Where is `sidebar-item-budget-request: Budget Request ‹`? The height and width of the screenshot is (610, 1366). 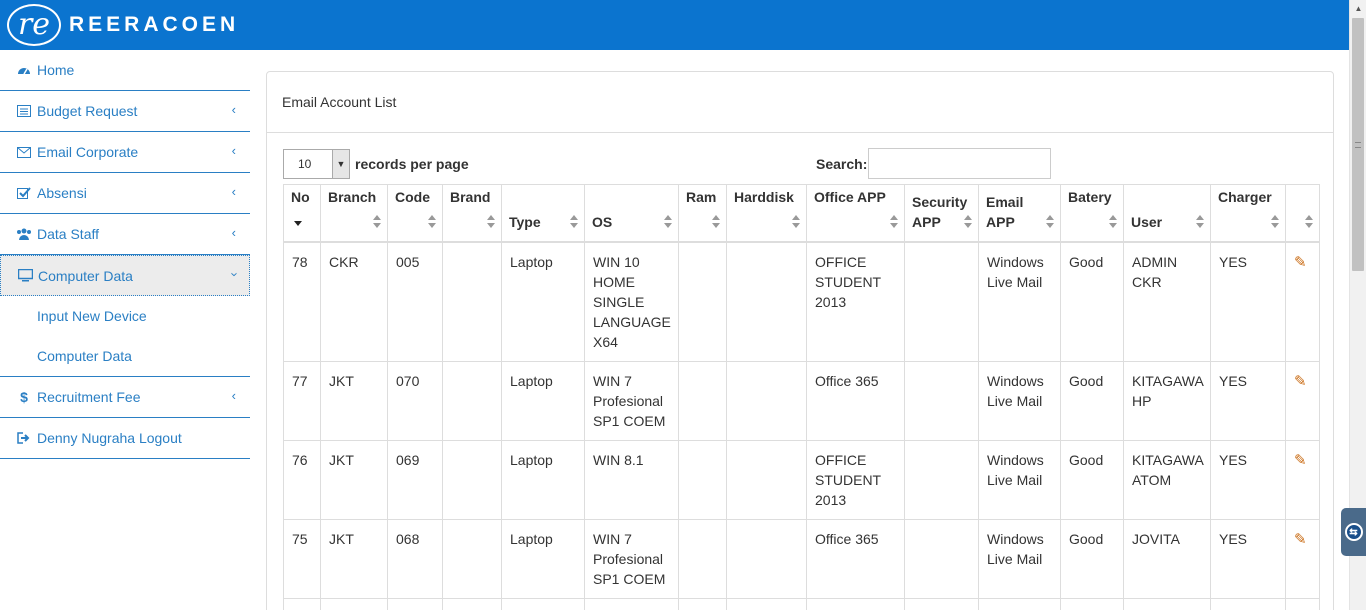
sidebar-item-budget-request: Budget Request ‹ is located at coordinates (125, 111).